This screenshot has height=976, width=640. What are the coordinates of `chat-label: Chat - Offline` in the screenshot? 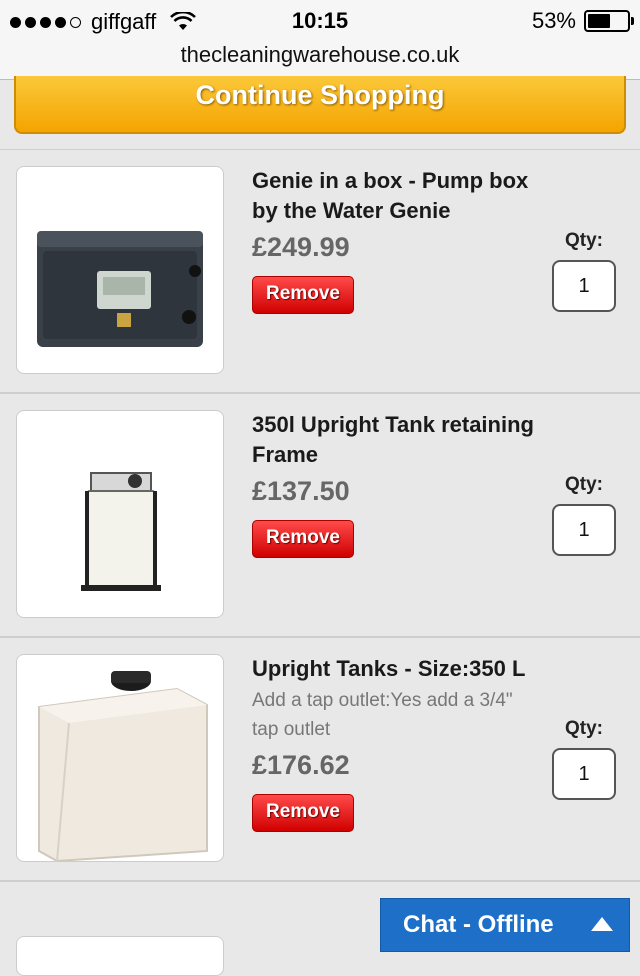 It's located at (478, 924).